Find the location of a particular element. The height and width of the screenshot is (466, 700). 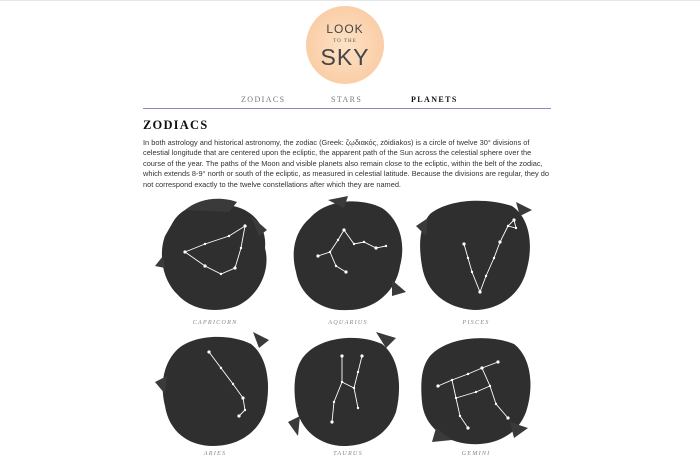

page-title: ZODIACS is located at coordinates (176, 125).